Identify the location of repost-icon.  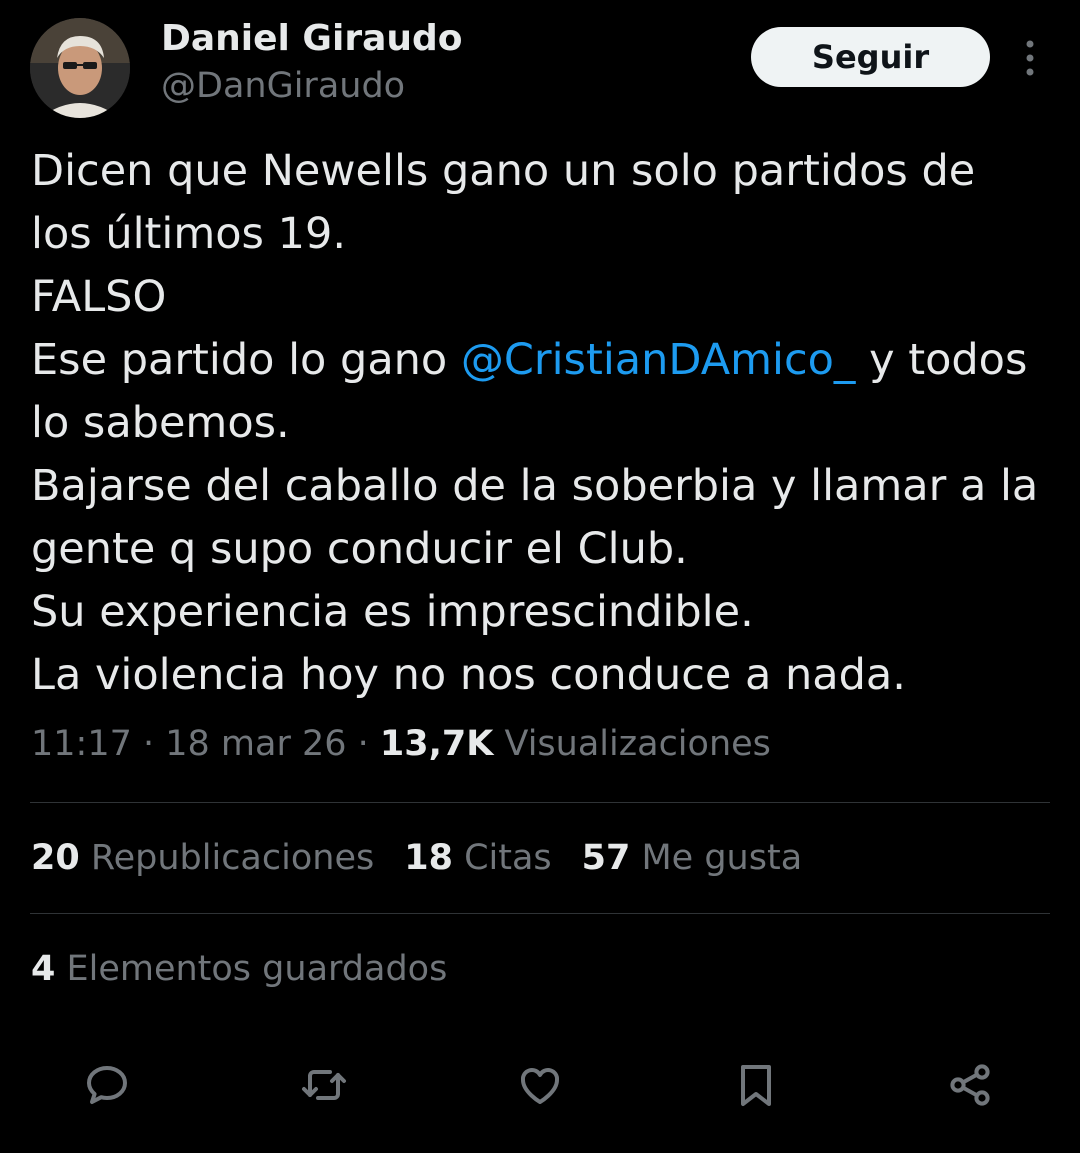
(324, 1085).